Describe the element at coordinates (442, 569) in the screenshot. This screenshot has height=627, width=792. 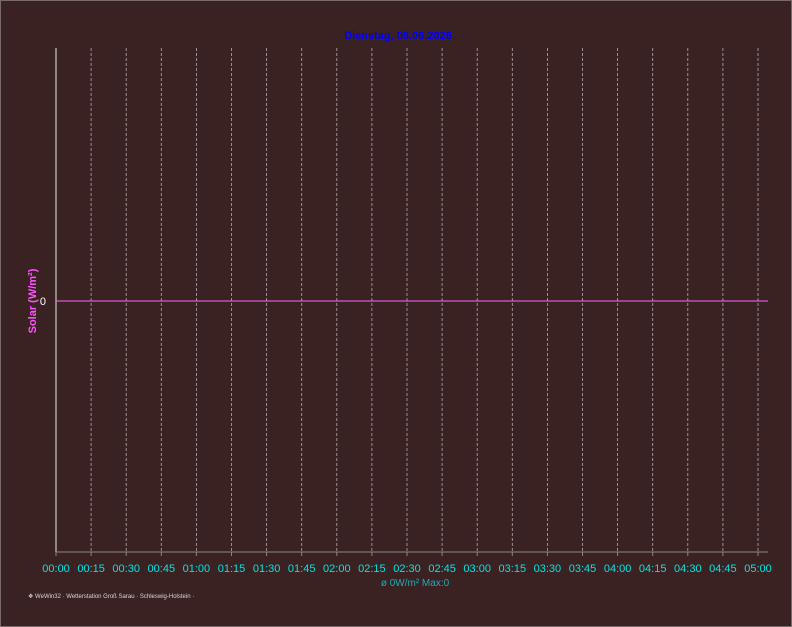
I see `x-tick-label: 02:45` at that location.